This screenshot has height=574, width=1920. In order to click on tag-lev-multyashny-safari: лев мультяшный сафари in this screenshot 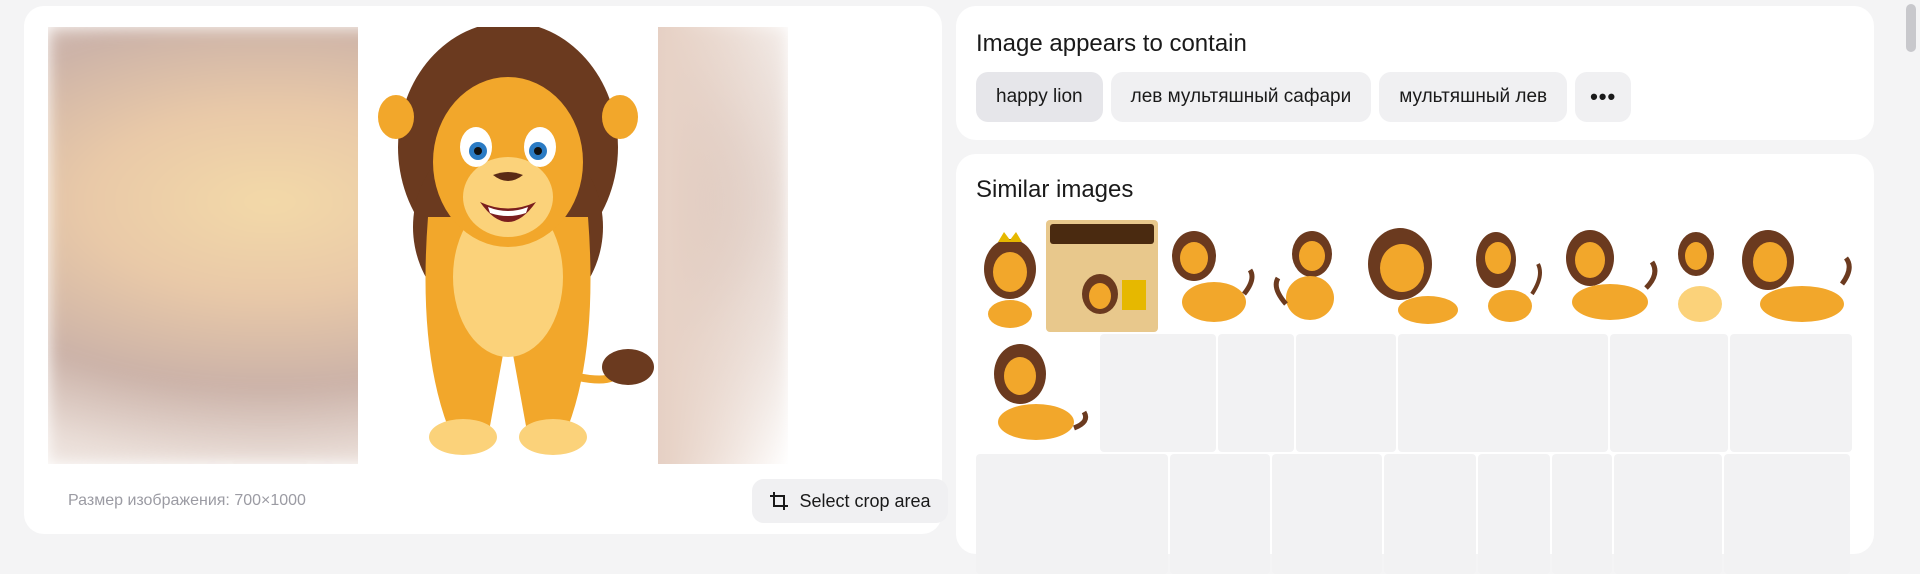, I will do `click(1241, 97)`.